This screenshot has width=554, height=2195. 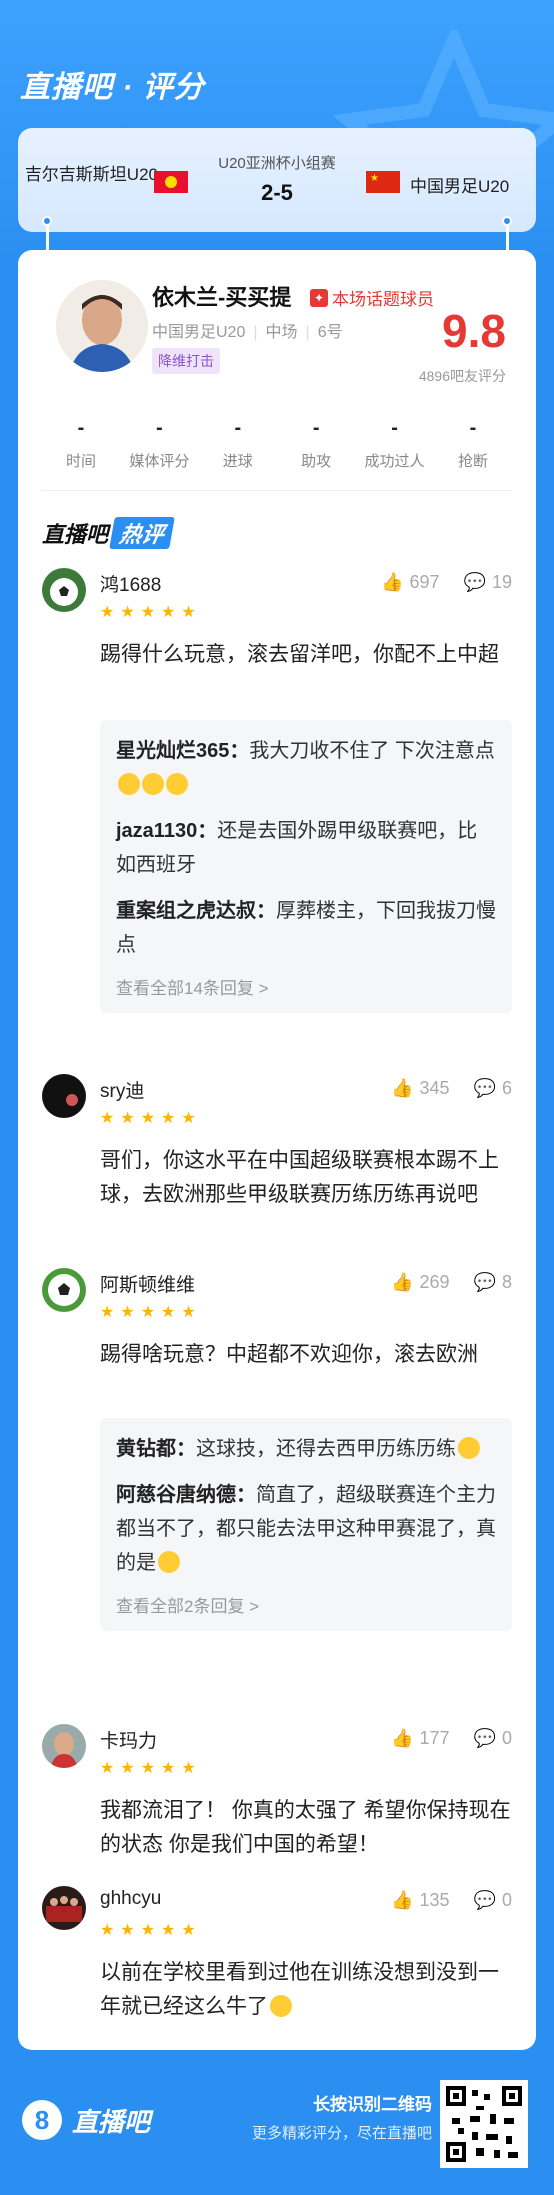 I want to click on like-button: 👍 177, so click(x=420, y=1738).